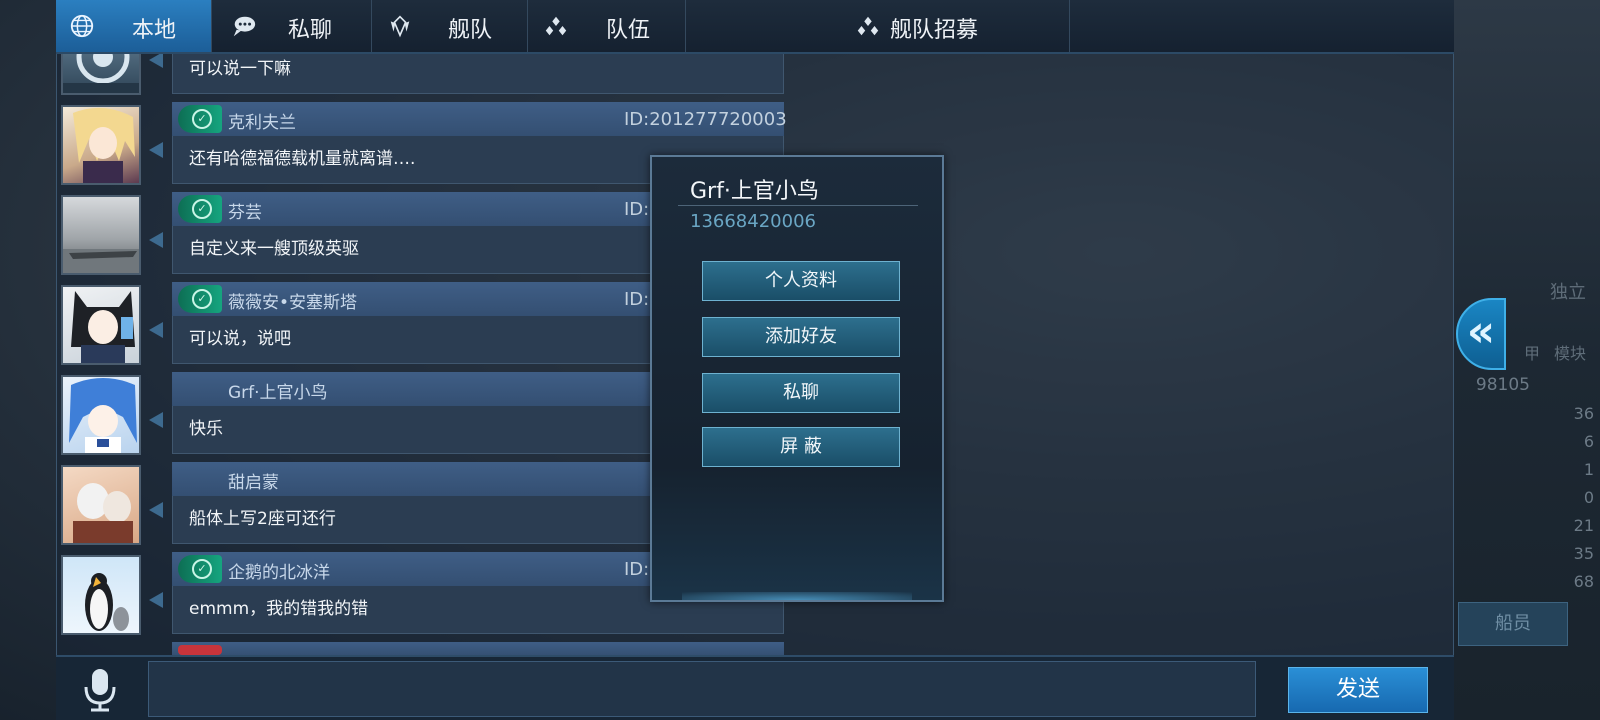  What do you see at coordinates (797, 596) in the screenshot?
I see `popup-glow` at bounding box center [797, 596].